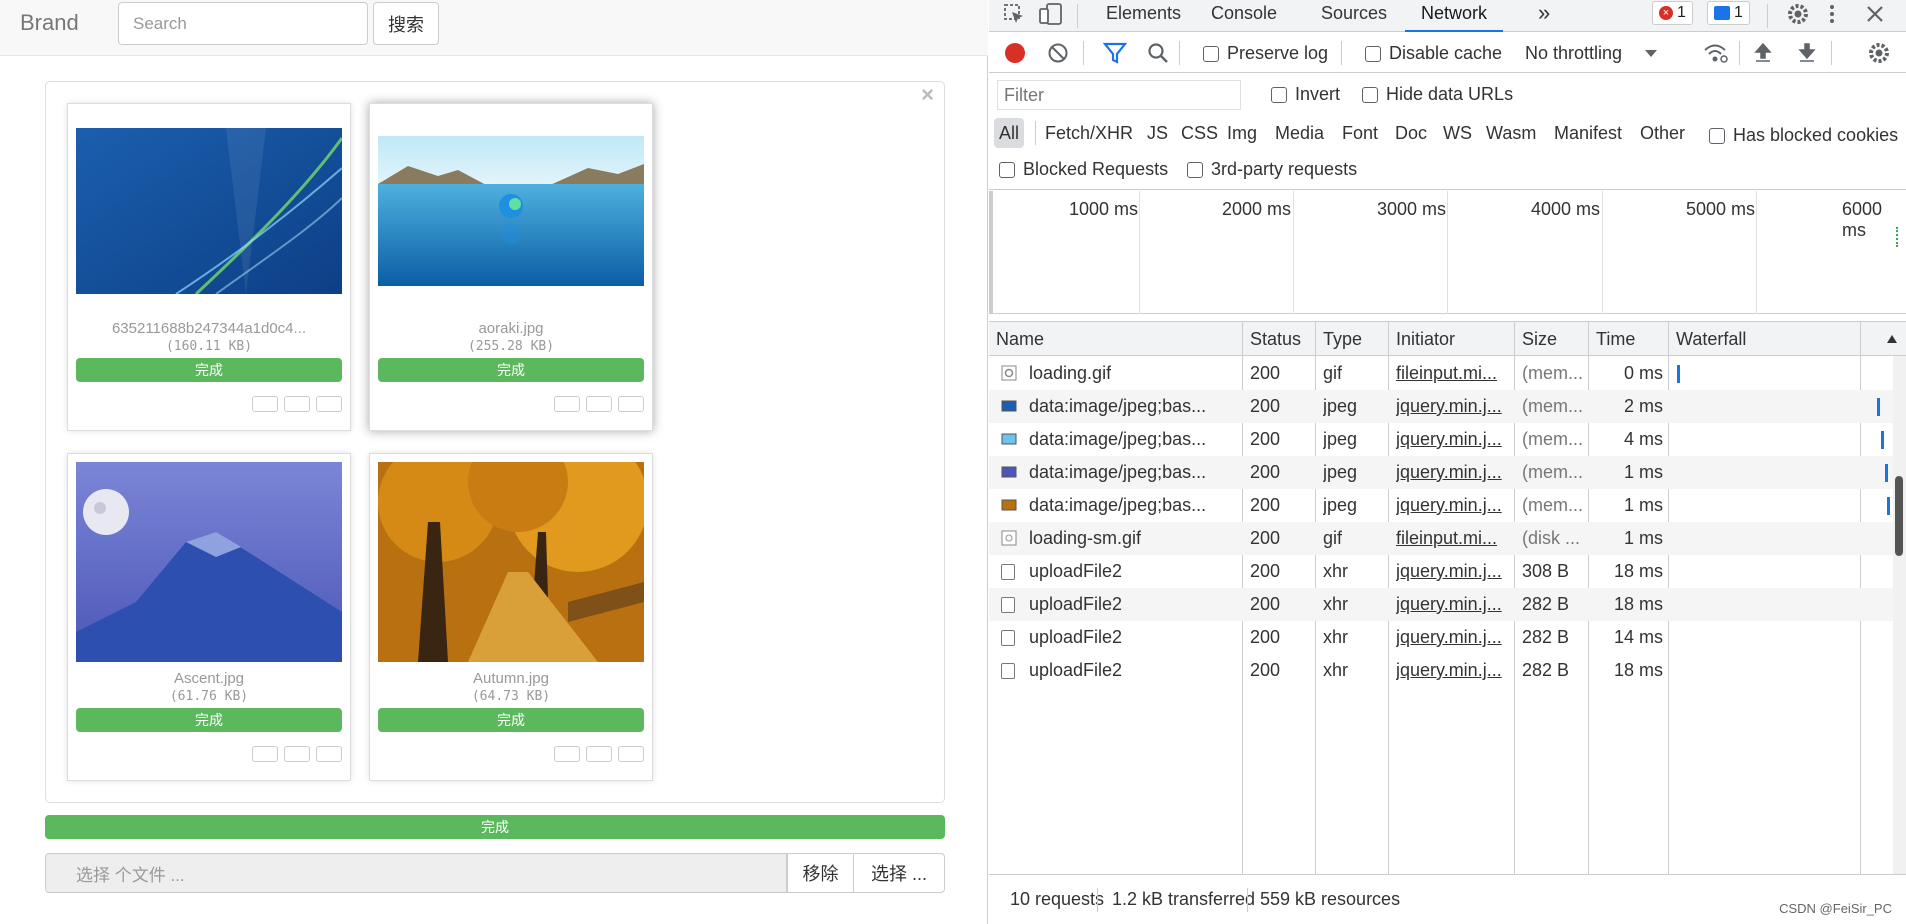 The image size is (1906, 924). I want to click on inspect-element-icon, so click(1014, 14).